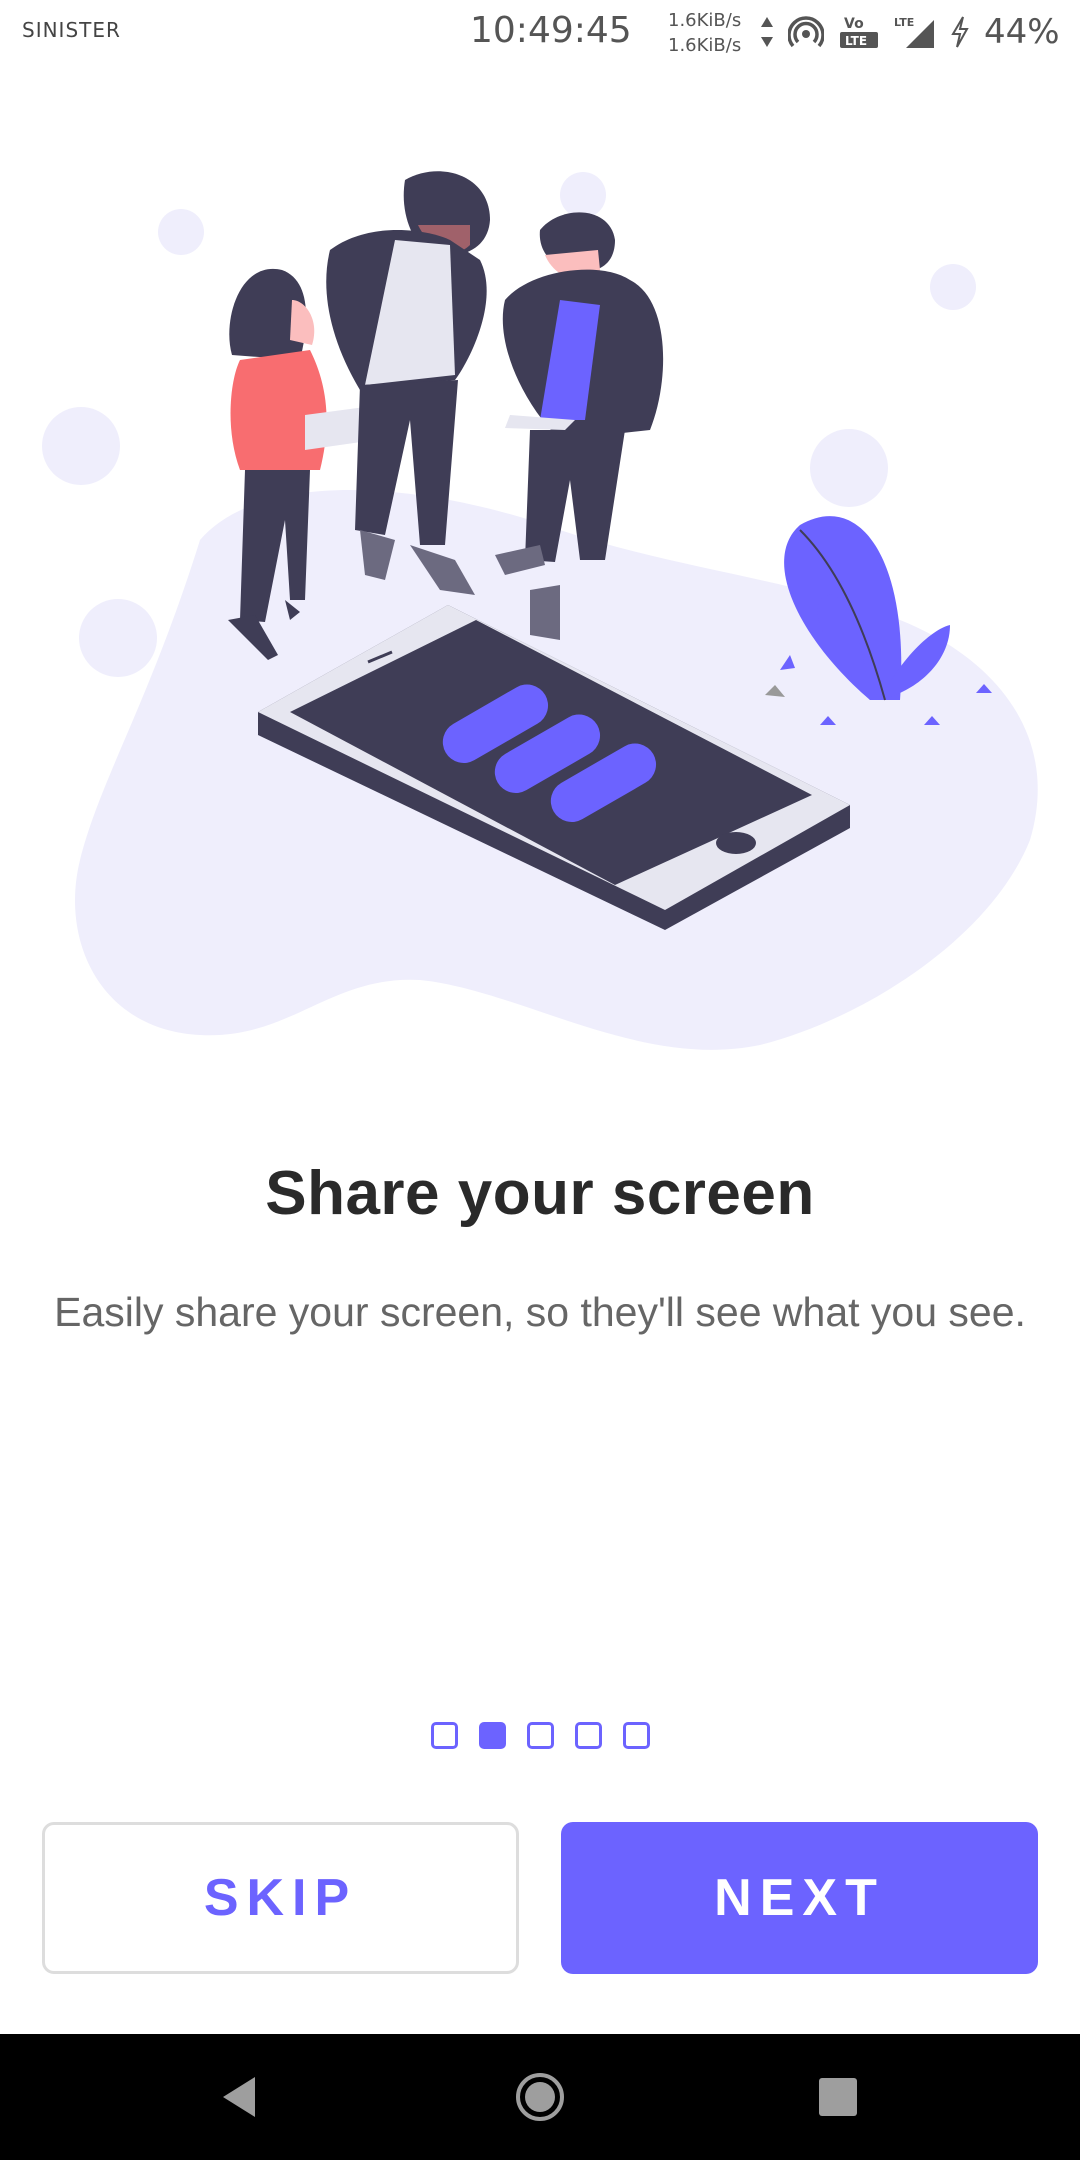  Describe the element at coordinates (71, 30) in the screenshot. I see `carrier-name: SINISTER` at that location.